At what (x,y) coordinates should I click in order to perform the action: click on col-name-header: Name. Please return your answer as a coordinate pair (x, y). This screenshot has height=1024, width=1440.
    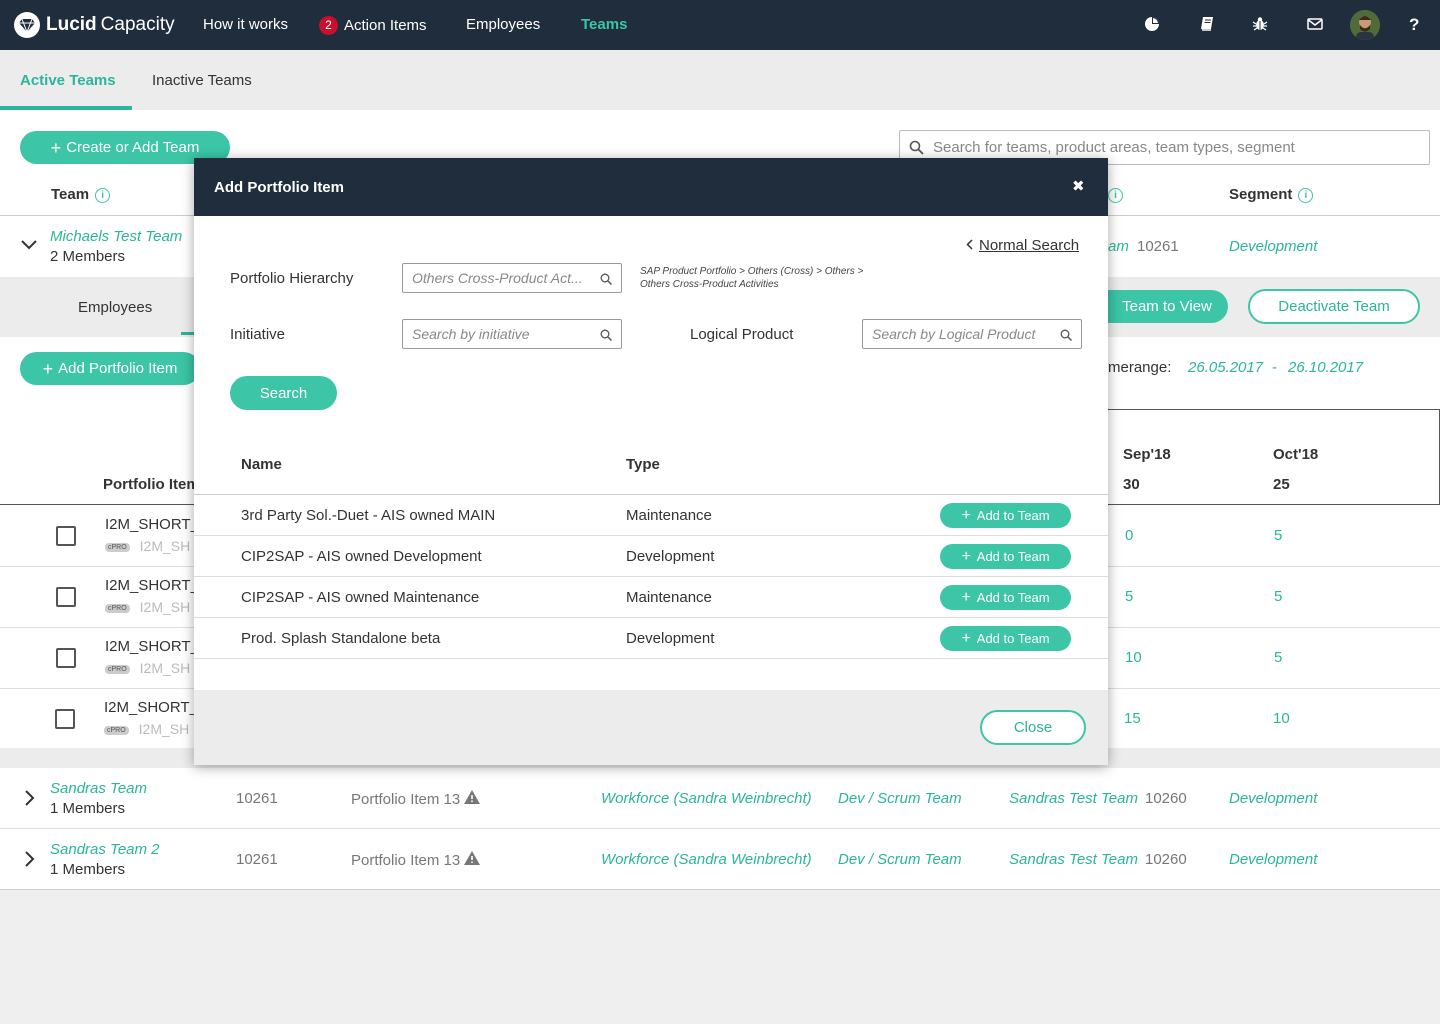
    Looking at the image, I should click on (261, 464).